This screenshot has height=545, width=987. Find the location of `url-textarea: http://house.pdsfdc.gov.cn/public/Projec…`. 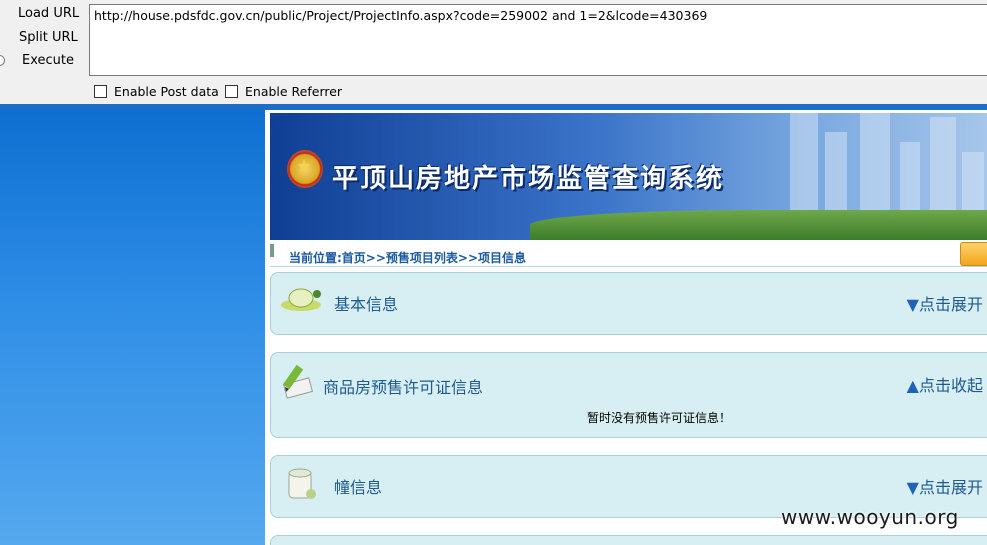

url-textarea: http://house.pdsfdc.gov.cn/public/Projec… is located at coordinates (538, 40).